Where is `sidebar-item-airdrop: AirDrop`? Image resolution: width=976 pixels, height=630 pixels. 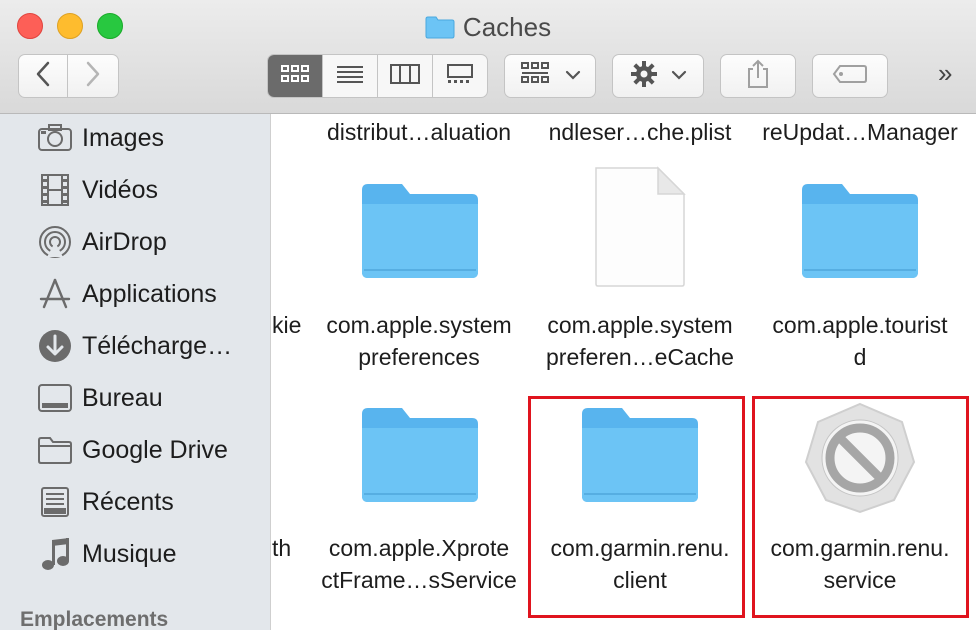
sidebar-item-airdrop: AirDrop is located at coordinates (101, 242).